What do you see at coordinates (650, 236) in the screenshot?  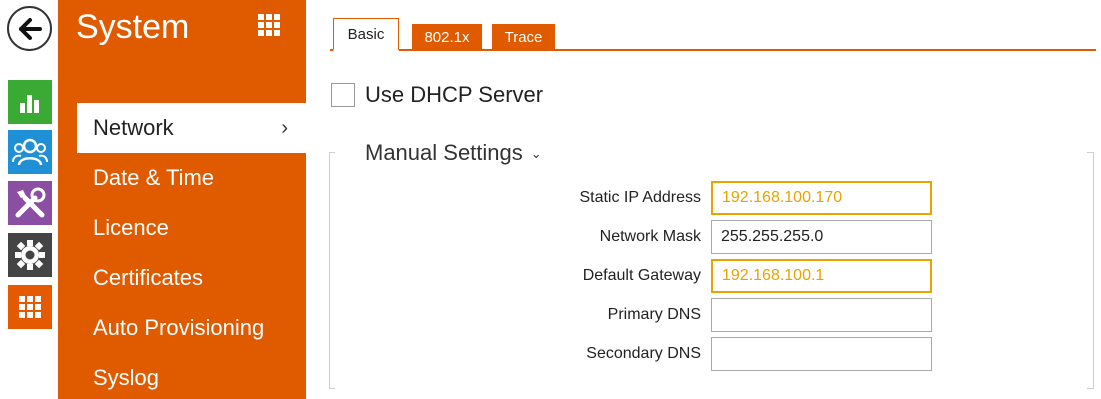 I see `field-label: Network Mask` at bounding box center [650, 236].